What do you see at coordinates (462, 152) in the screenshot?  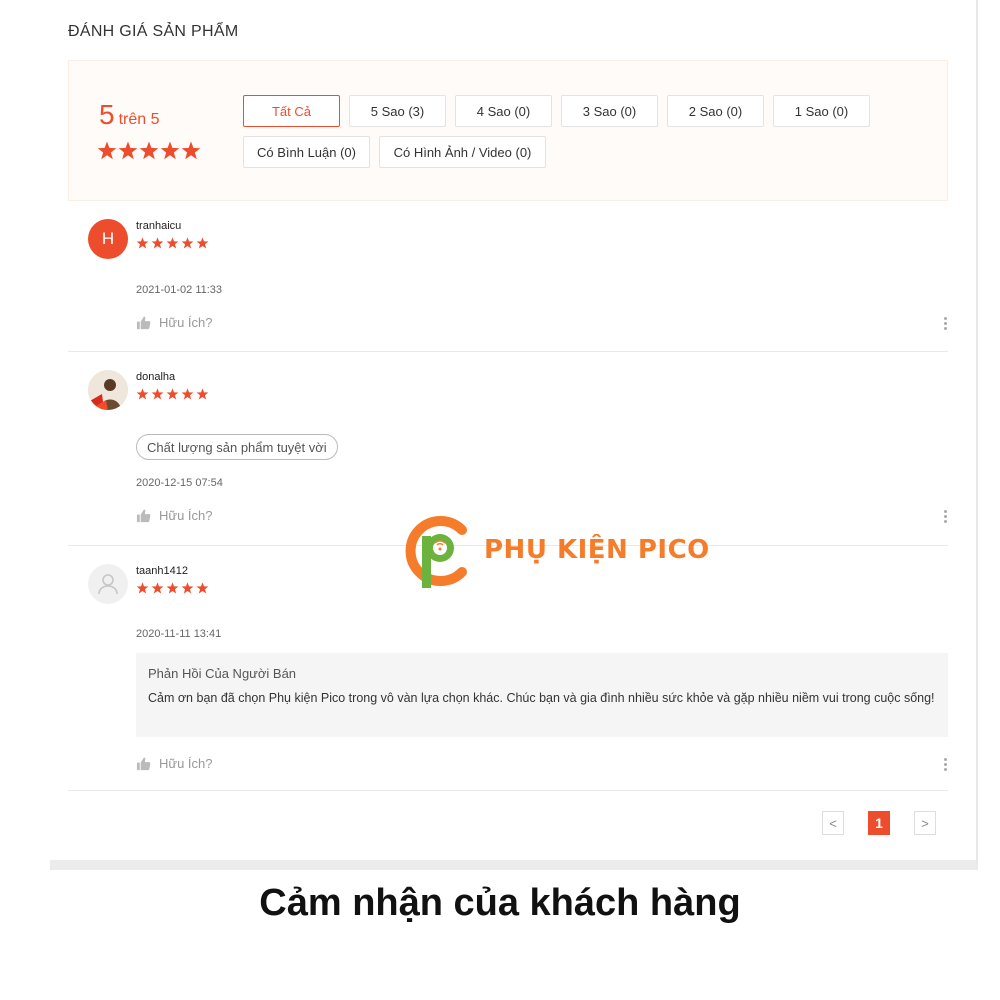 I see `filter-with-media-button: Có Hình Ảnh / Video (0)` at bounding box center [462, 152].